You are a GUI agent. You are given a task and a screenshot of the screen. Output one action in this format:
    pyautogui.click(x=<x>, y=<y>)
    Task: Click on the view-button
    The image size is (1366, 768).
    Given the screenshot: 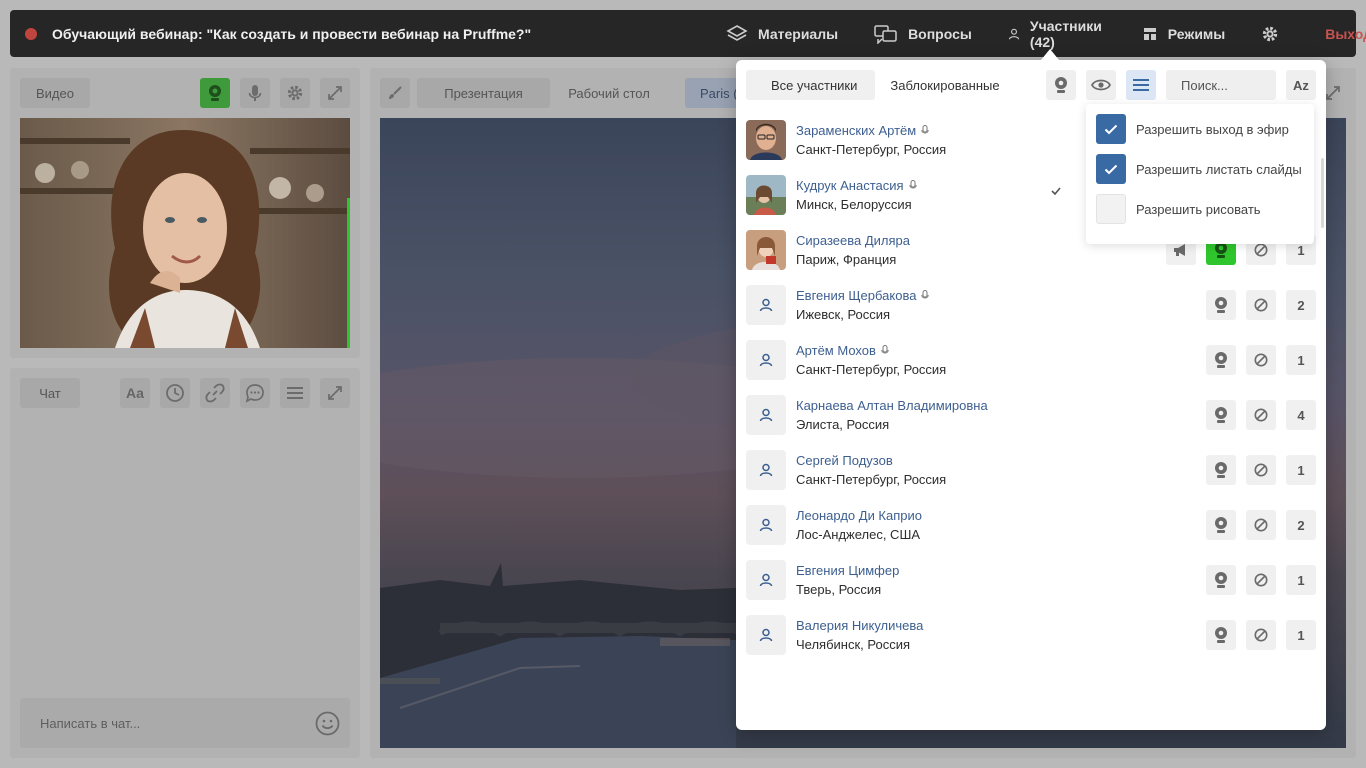 What is the action you would take?
    pyautogui.click(x=1101, y=85)
    